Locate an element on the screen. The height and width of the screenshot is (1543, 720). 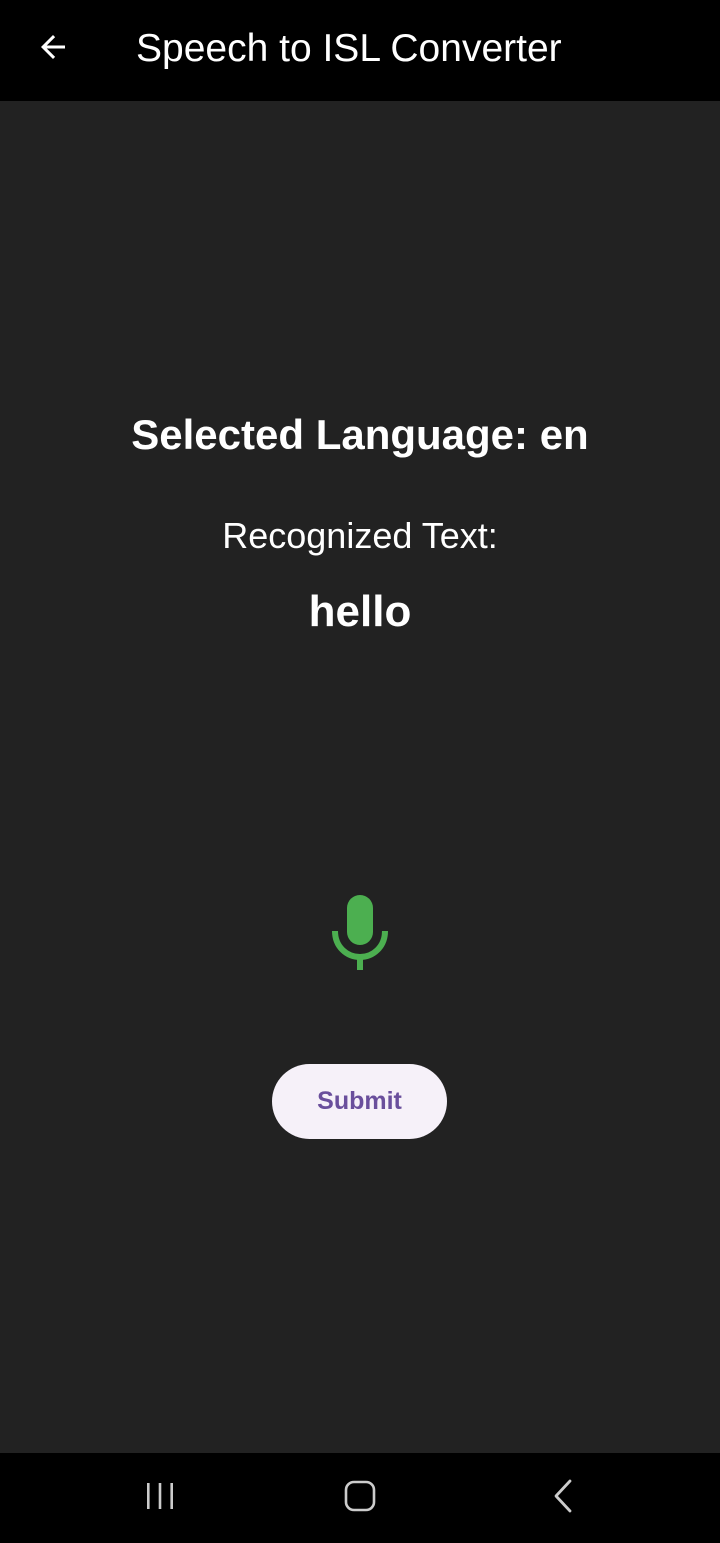
system-nav-bar is located at coordinates (360, 1498).